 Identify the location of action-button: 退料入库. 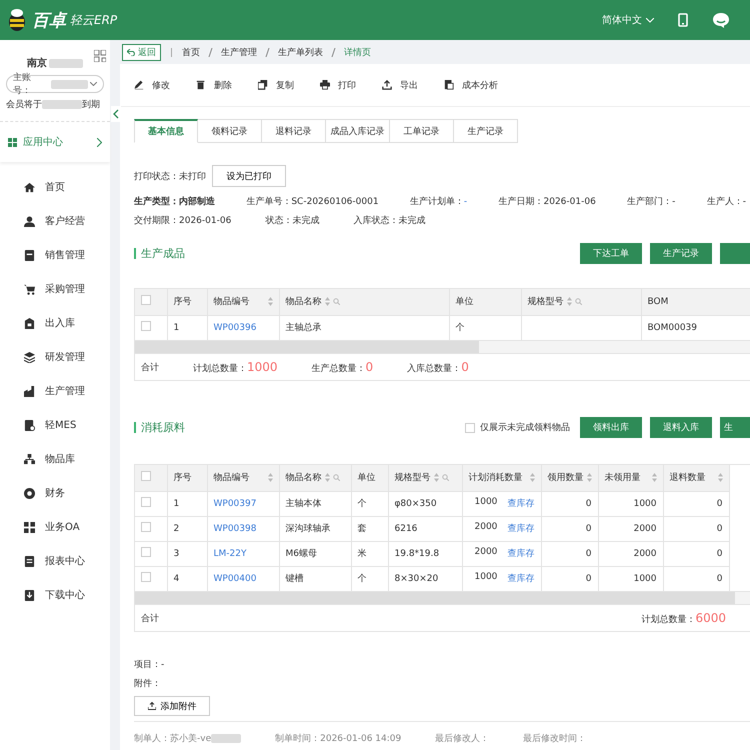
(681, 427).